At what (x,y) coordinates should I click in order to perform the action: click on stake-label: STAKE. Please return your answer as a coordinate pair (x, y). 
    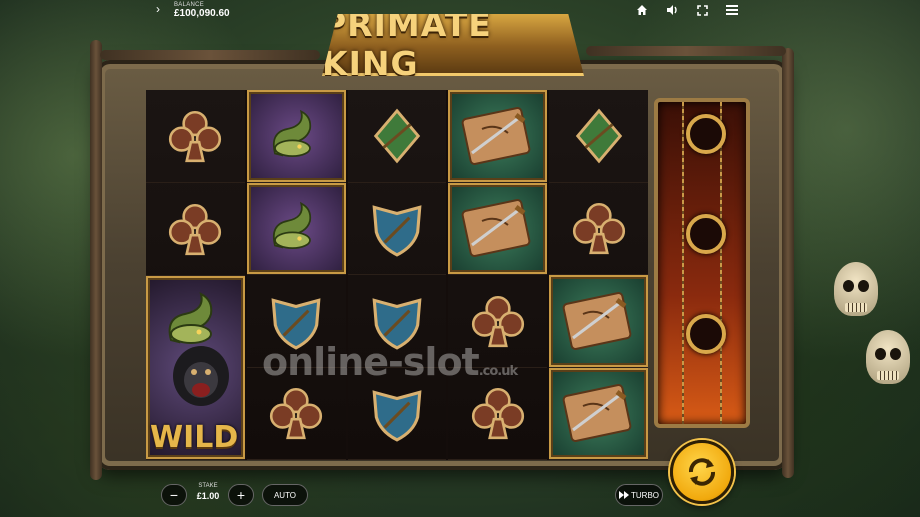
    Looking at the image, I should click on (208, 486).